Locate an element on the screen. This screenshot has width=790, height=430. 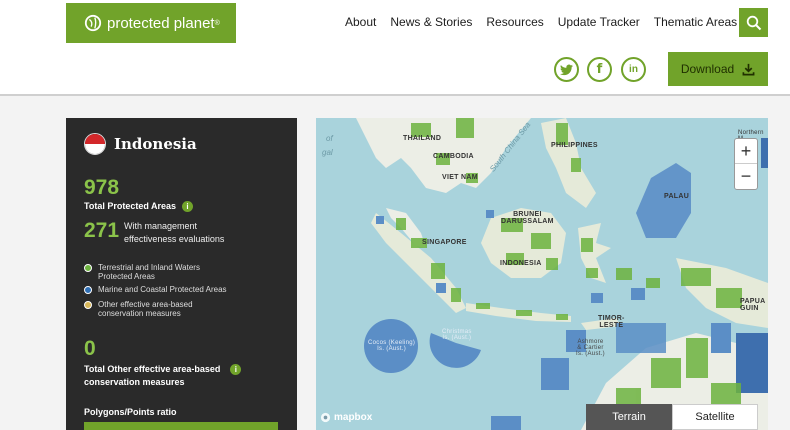
nav-update-tracker: Update Tracker is located at coordinates (599, 22).